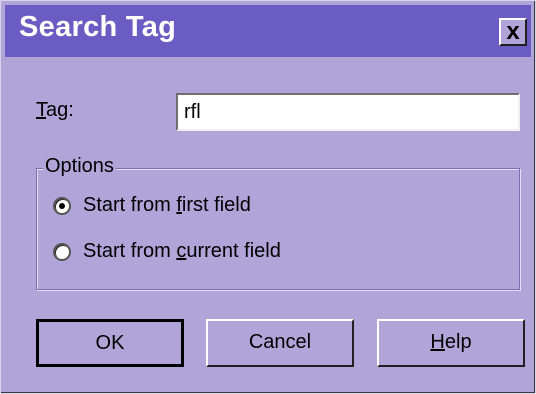 The image size is (536, 394). I want to click on radio-label-current-field: Start from current field, so click(182, 251).